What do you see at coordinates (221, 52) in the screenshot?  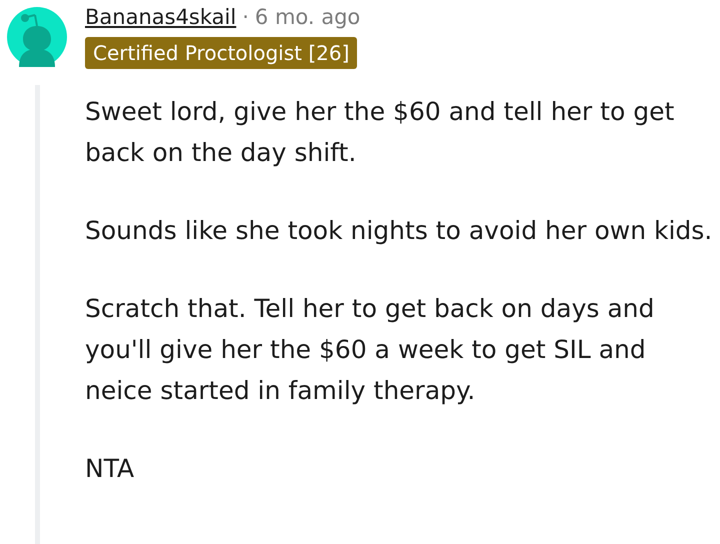 I see `user-flair: Certified Proctologist [26]` at bounding box center [221, 52].